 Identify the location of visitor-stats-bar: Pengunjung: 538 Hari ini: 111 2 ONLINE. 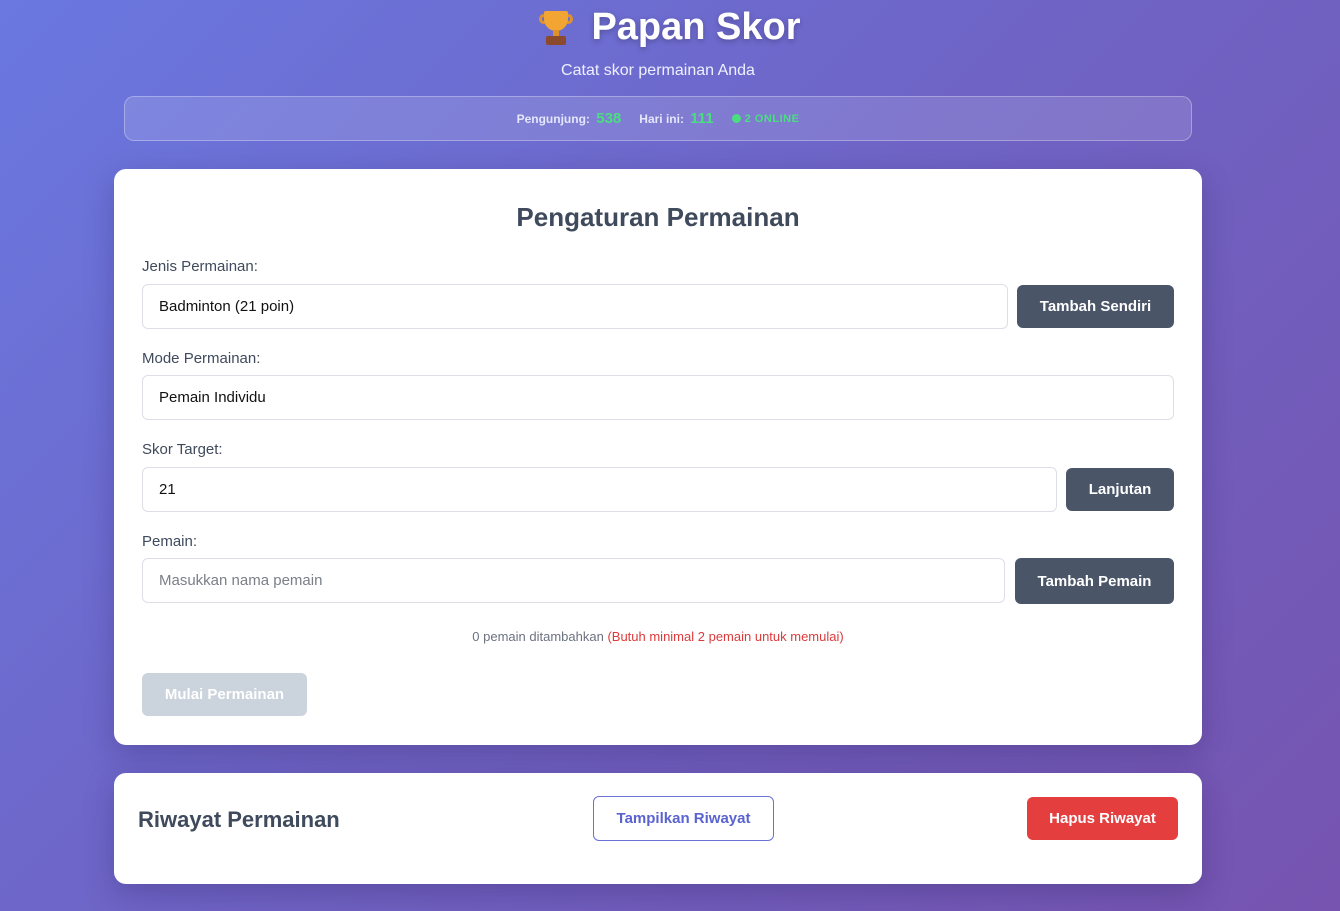
(658, 118).